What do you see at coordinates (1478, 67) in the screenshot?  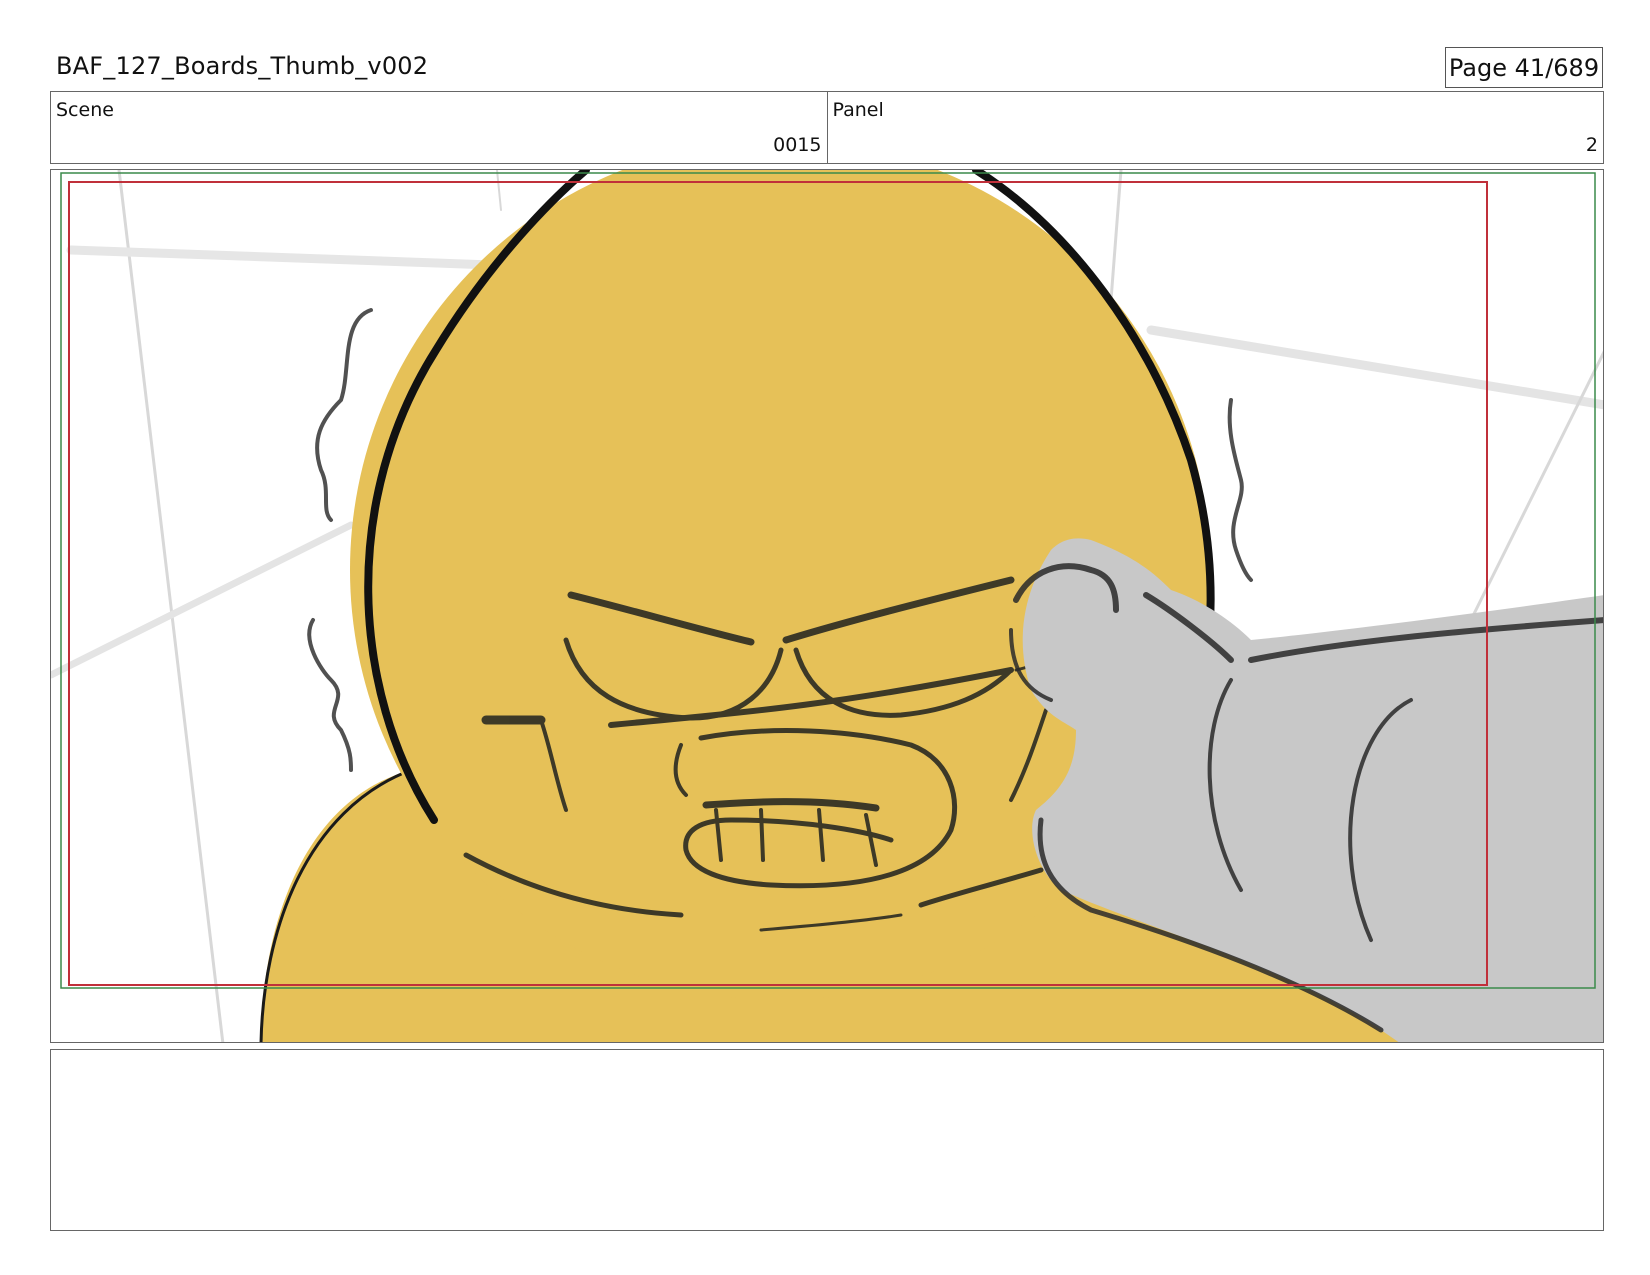 I see `page-label: Page` at bounding box center [1478, 67].